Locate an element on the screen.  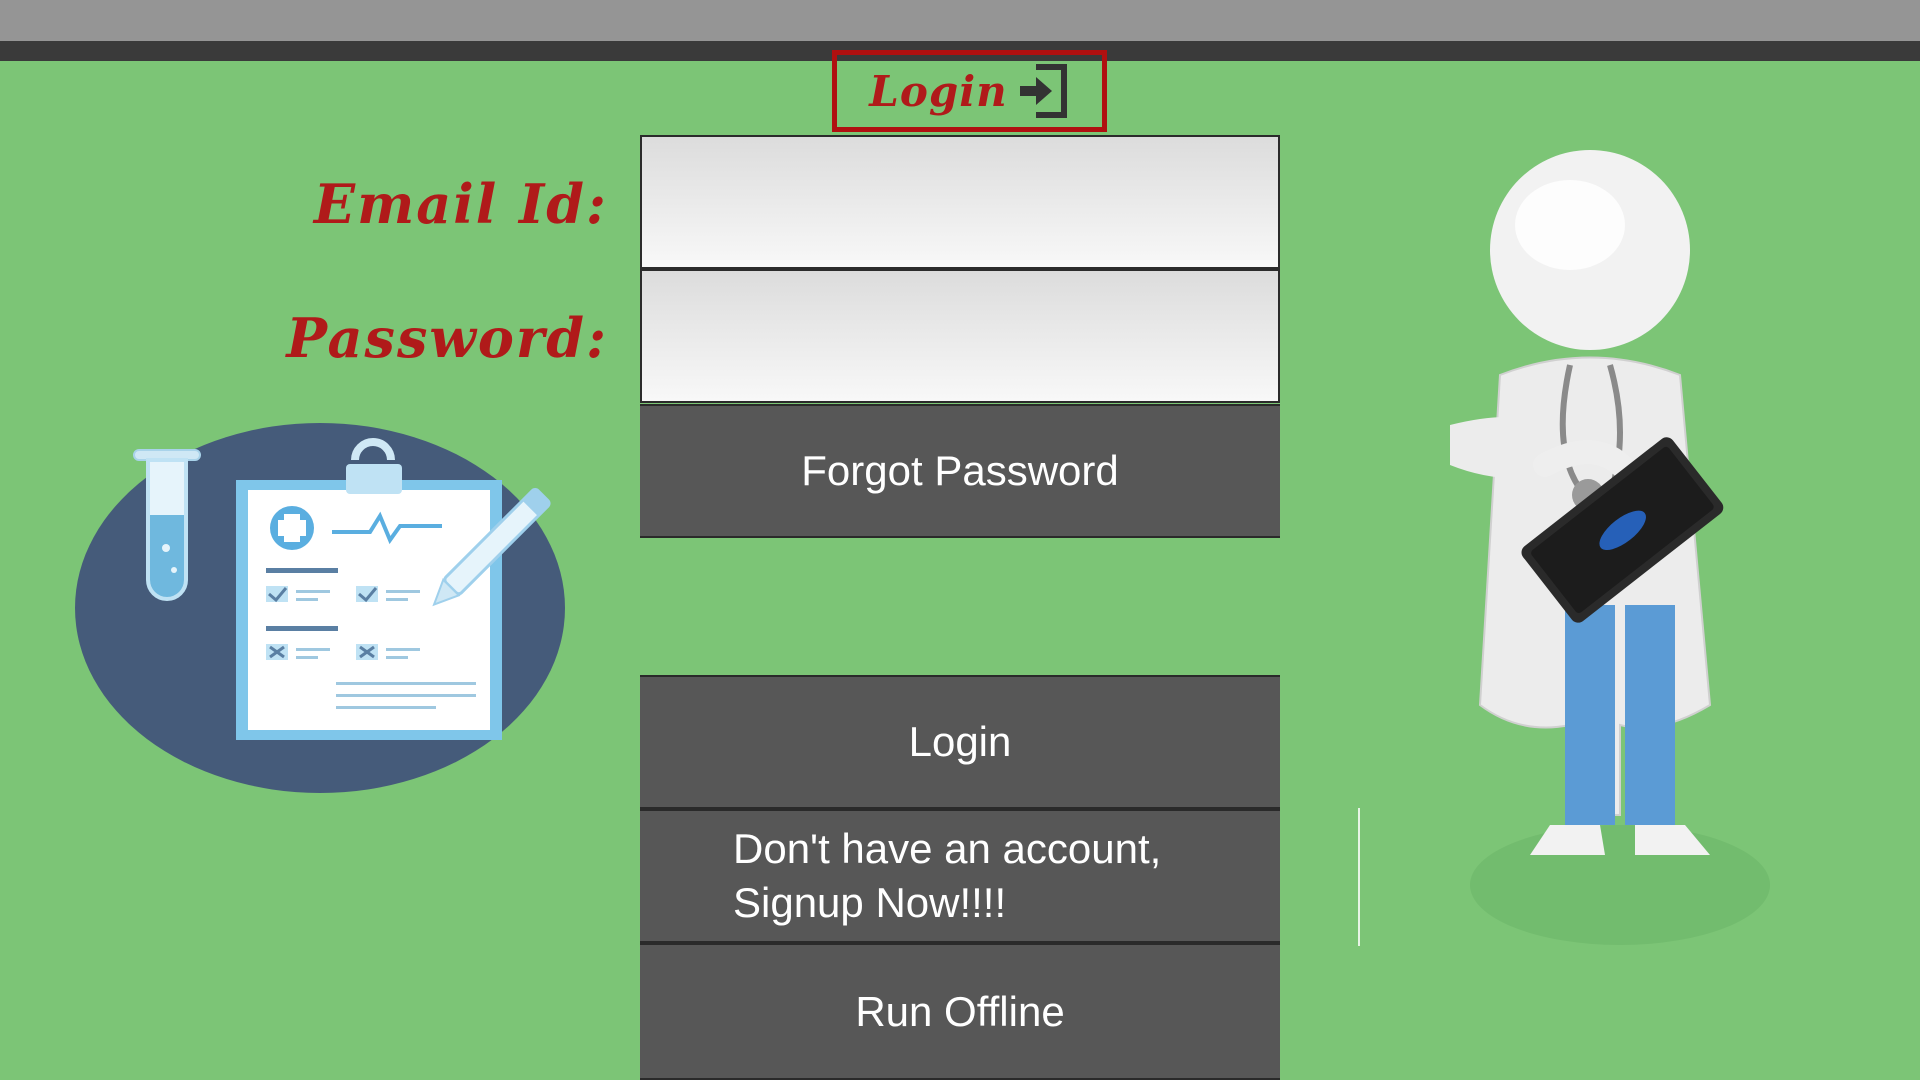
login-arrow-icon is located at coordinates (1043, 91).